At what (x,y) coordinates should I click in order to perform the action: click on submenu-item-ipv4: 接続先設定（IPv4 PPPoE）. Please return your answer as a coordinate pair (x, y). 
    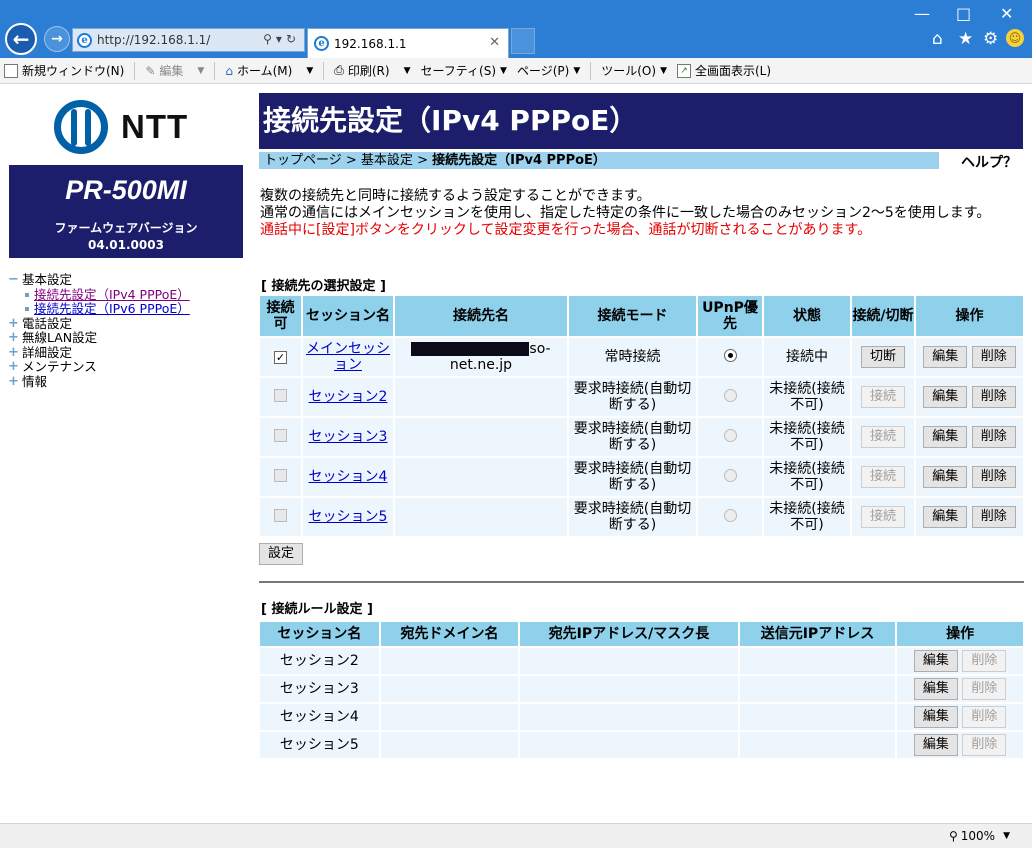
    Looking at the image, I should click on (99, 295).